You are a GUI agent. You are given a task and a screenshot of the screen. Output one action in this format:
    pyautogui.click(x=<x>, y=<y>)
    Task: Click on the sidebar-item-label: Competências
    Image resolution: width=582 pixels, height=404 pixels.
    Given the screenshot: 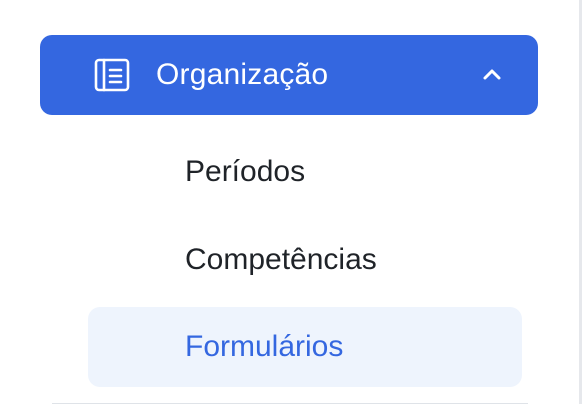 What is the action you would take?
    pyautogui.click(x=281, y=259)
    